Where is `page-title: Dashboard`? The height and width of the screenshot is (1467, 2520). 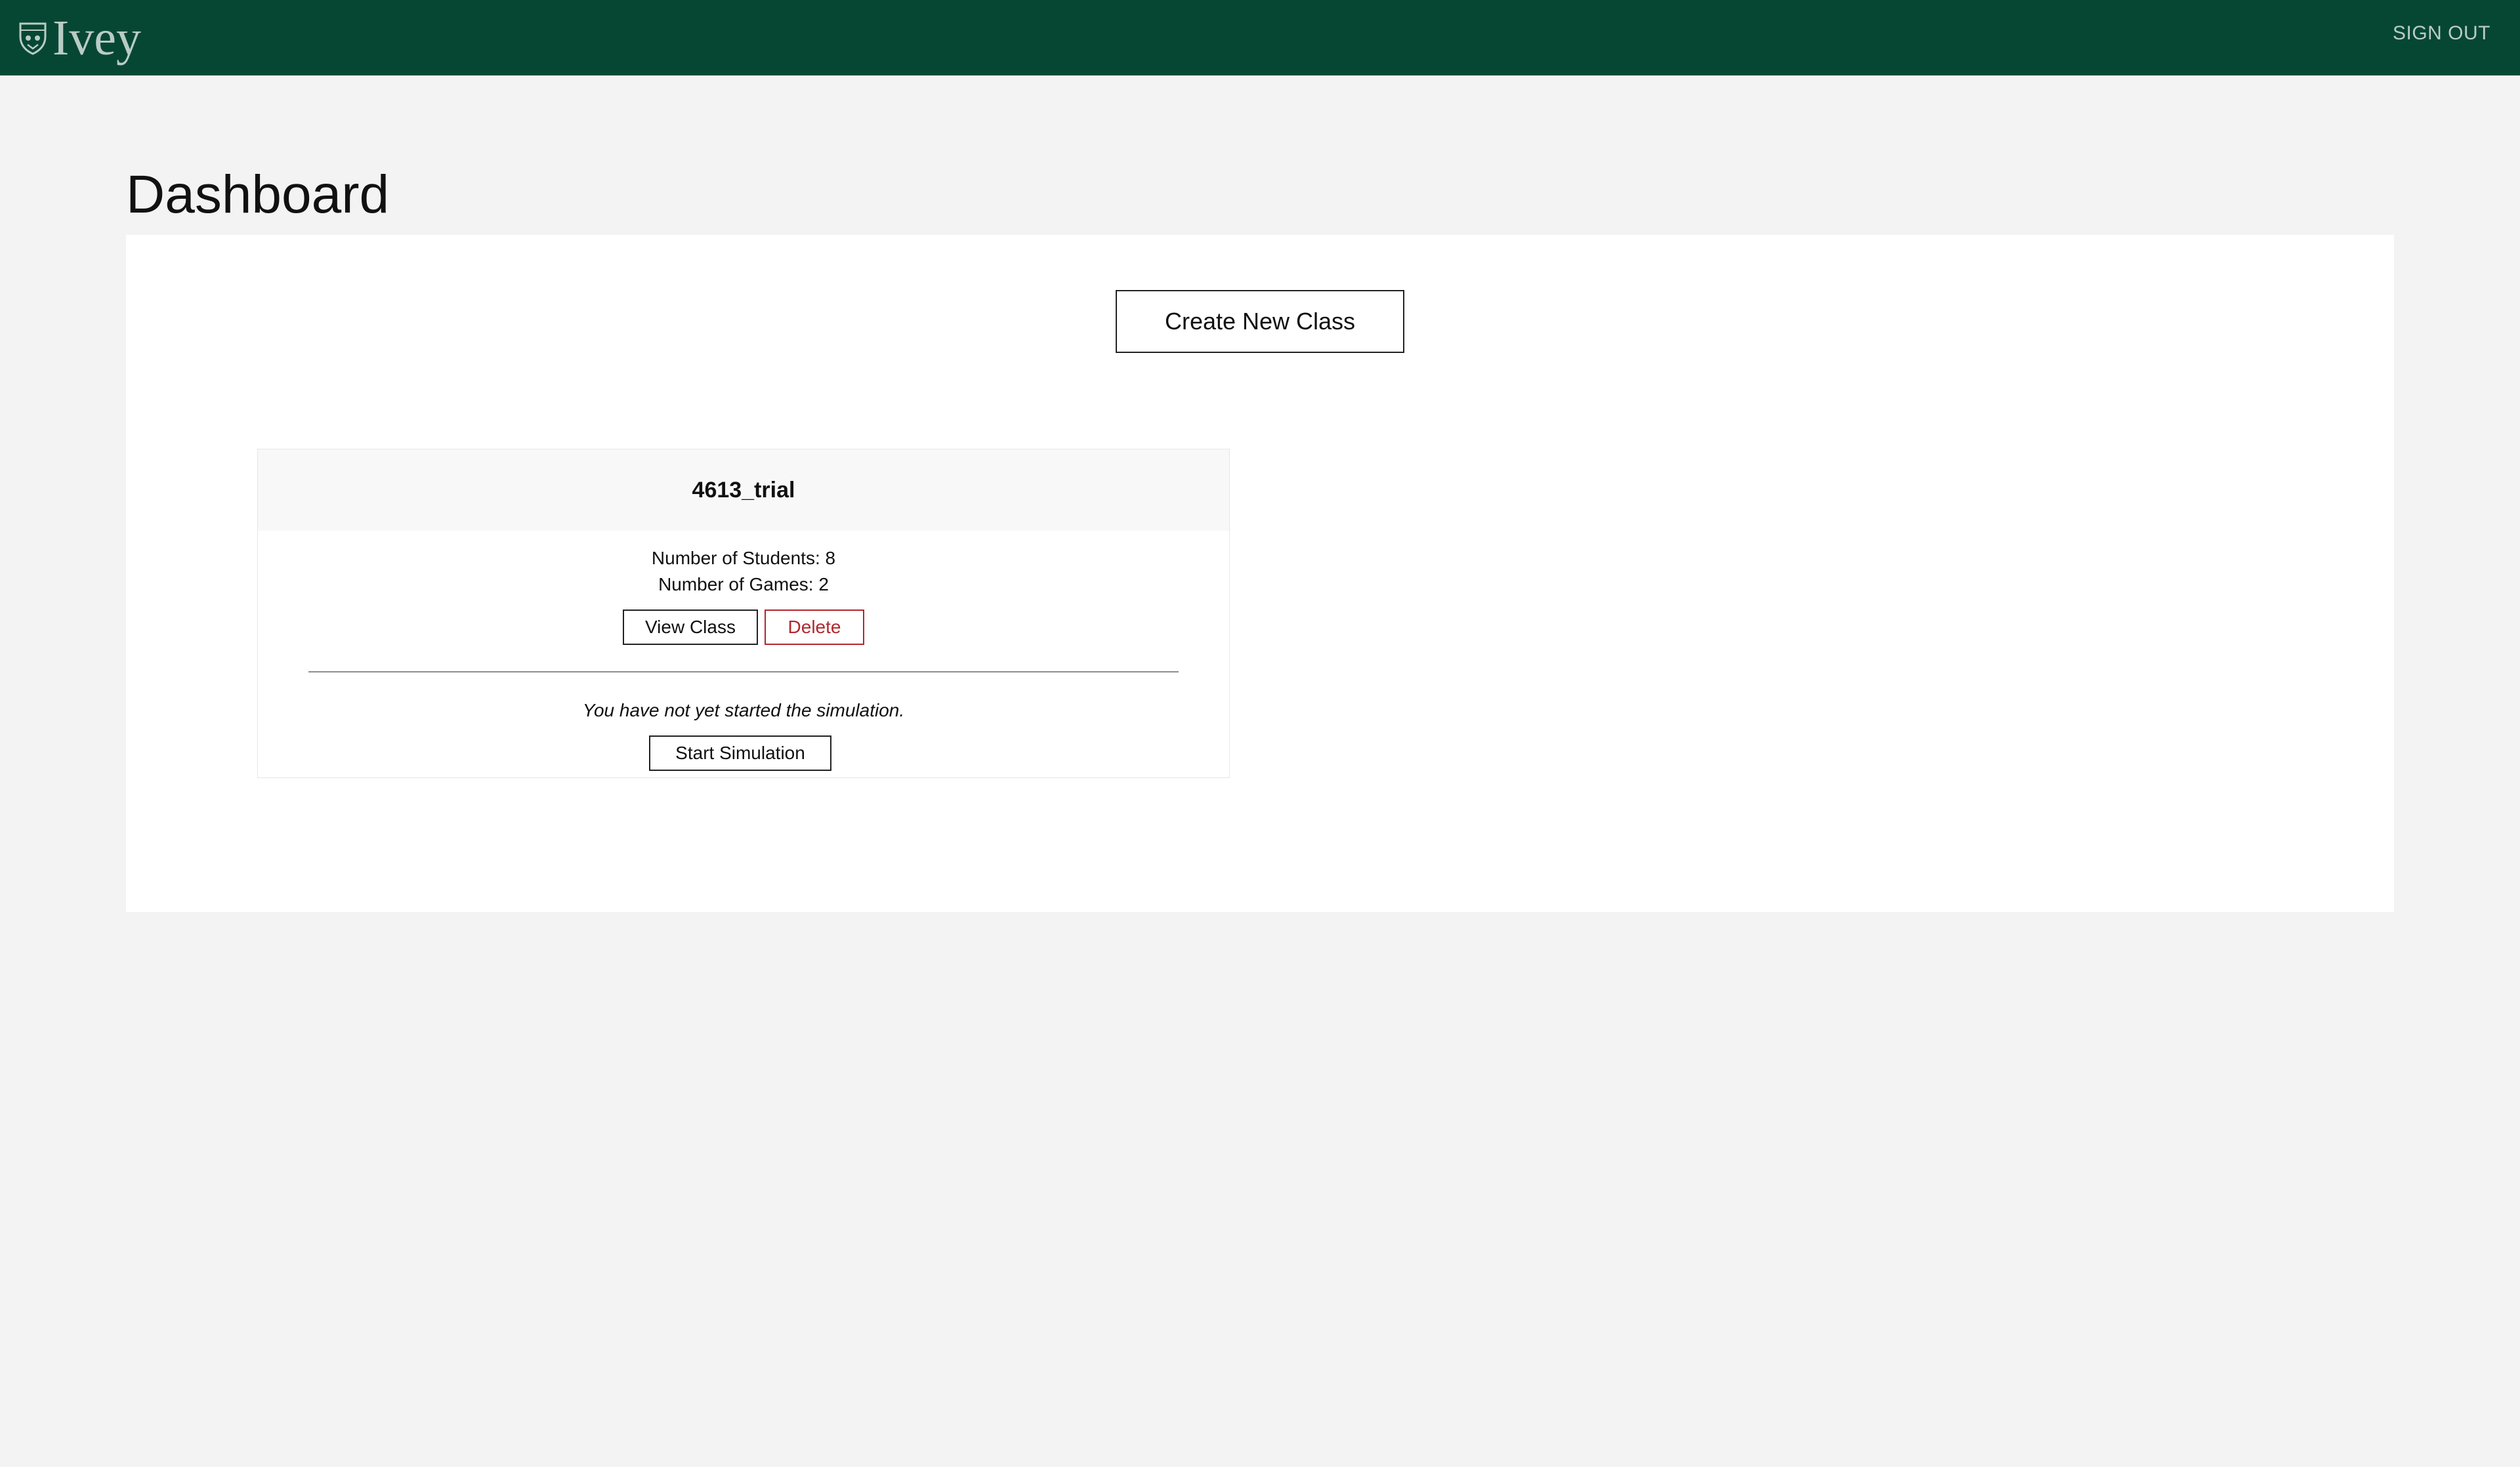
page-title: Dashboard is located at coordinates (258, 194).